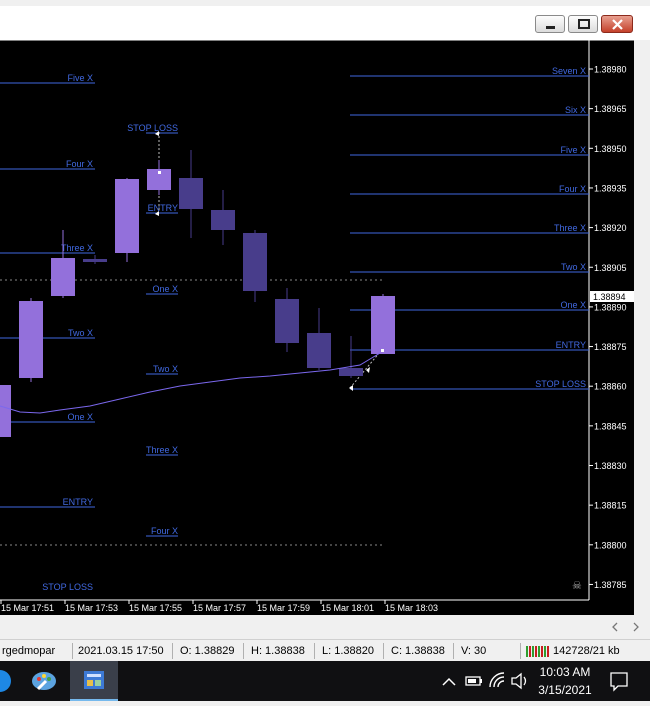 Image resolution: width=650 pixels, height=706 pixels. What do you see at coordinates (610, 426) in the screenshot?
I see `price-label: 1.38845` at bounding box center [610, 426].